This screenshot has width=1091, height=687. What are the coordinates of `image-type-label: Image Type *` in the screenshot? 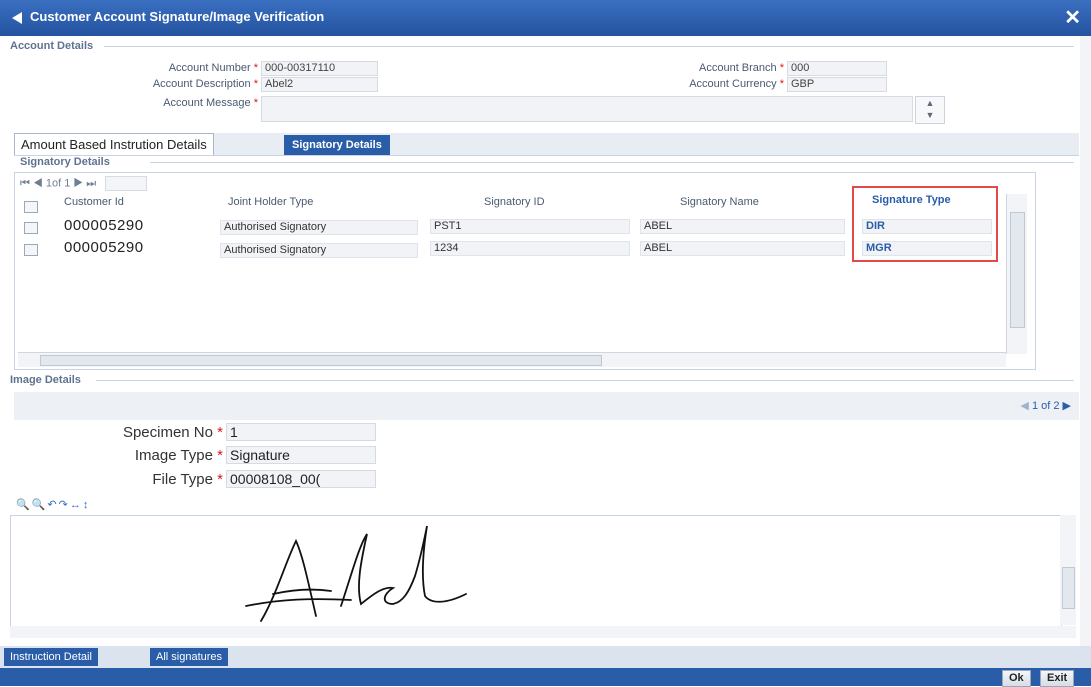 It's located at (178, 455).